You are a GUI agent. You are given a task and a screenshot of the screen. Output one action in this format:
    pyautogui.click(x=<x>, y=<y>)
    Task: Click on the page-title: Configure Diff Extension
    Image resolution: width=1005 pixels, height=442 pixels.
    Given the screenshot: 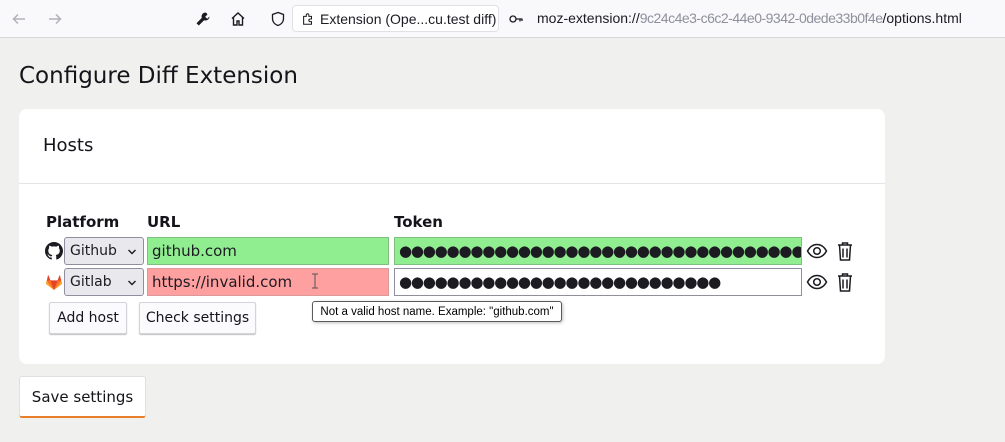 What is the action you would take?
    pyautogui.click(x=158, y=76)
    